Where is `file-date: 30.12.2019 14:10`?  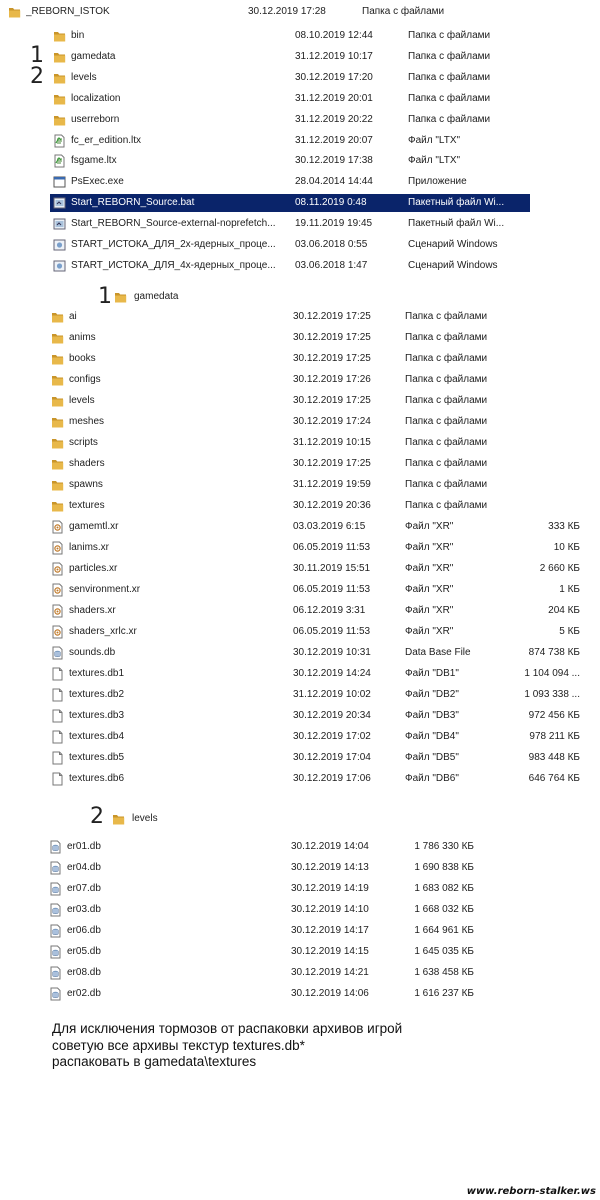
file-date: 30.12.2019 14:10 is located at coordinates (330, 909).